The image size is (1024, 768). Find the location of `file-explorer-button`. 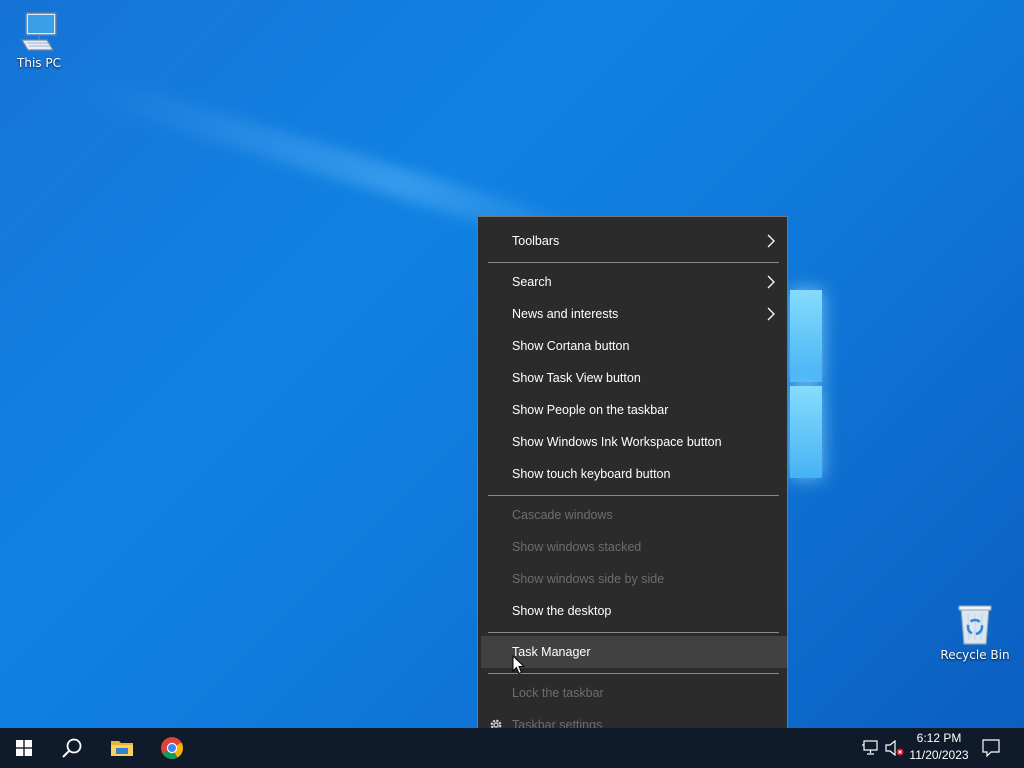

file-explorer-button is located at coordinates (122, 748).